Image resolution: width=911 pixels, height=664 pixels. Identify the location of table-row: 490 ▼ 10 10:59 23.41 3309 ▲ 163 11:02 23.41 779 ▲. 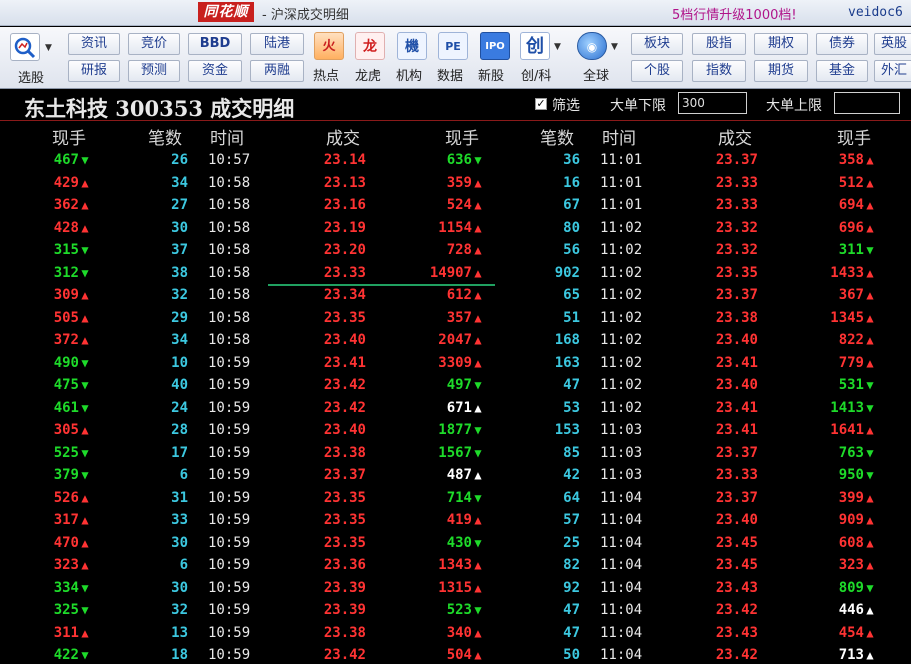
(455, 363).